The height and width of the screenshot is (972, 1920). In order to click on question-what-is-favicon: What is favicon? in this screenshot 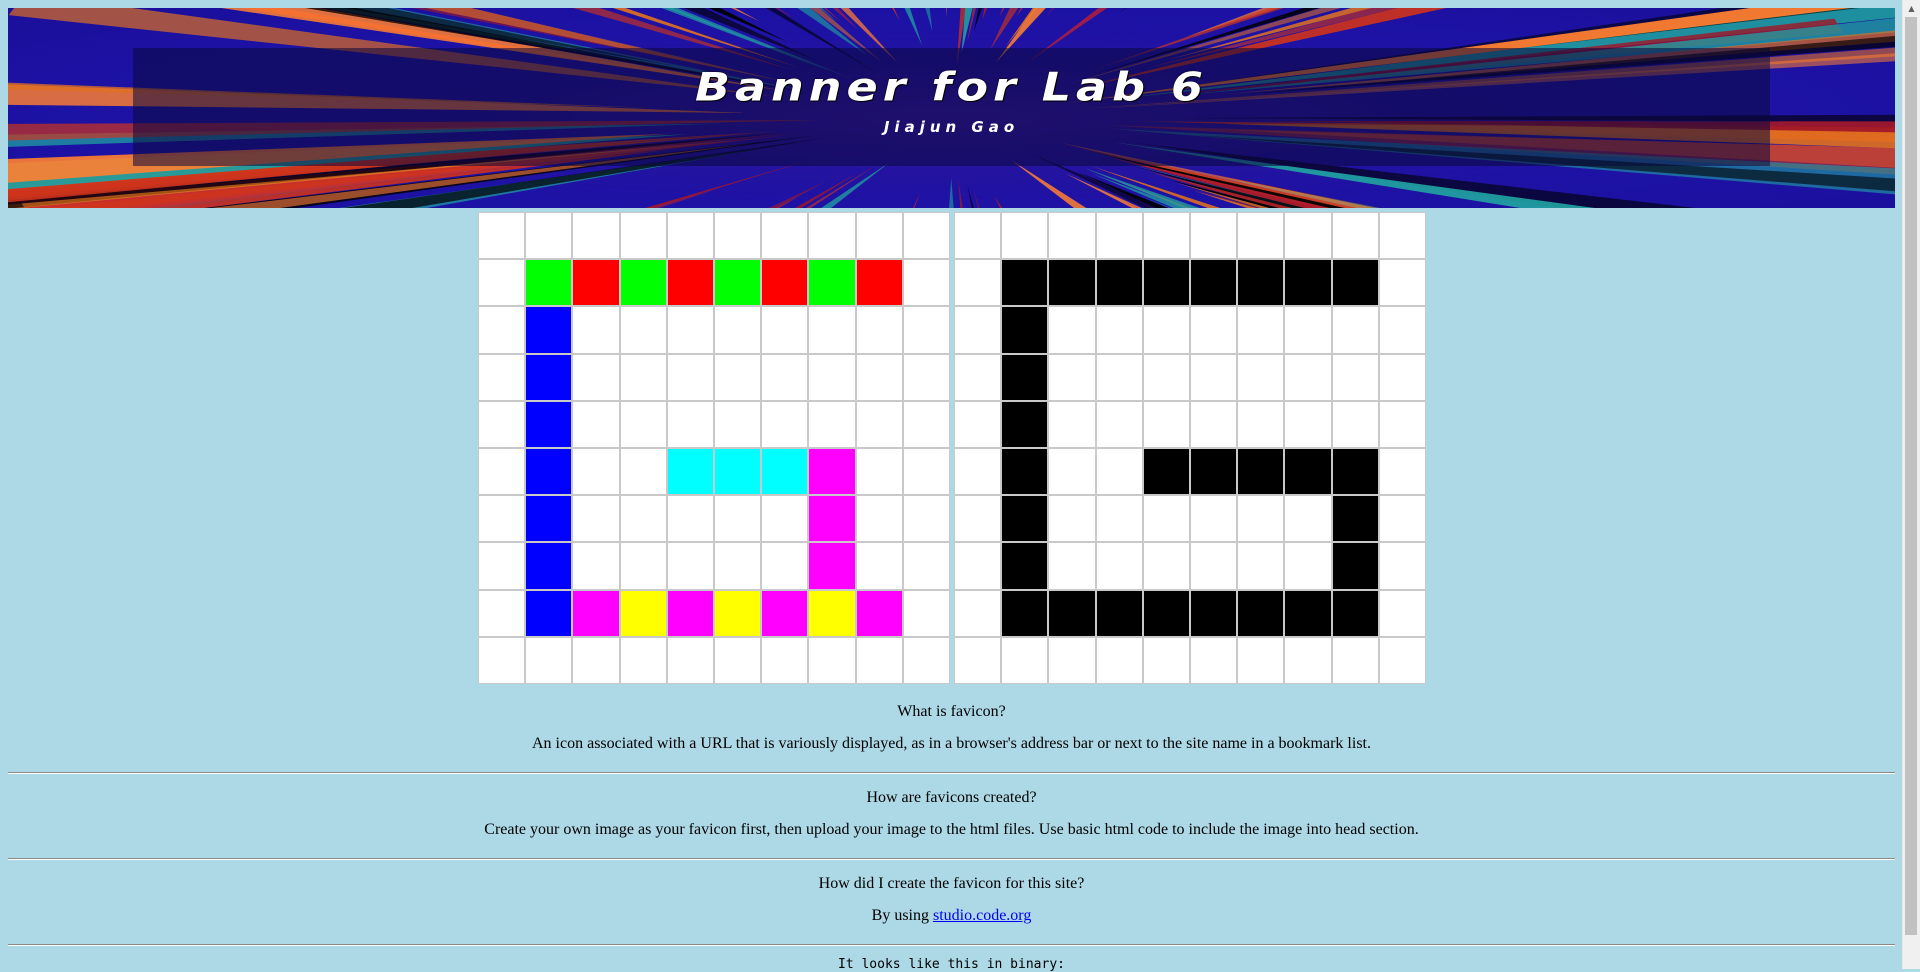, I will do `click(951, 712)`.